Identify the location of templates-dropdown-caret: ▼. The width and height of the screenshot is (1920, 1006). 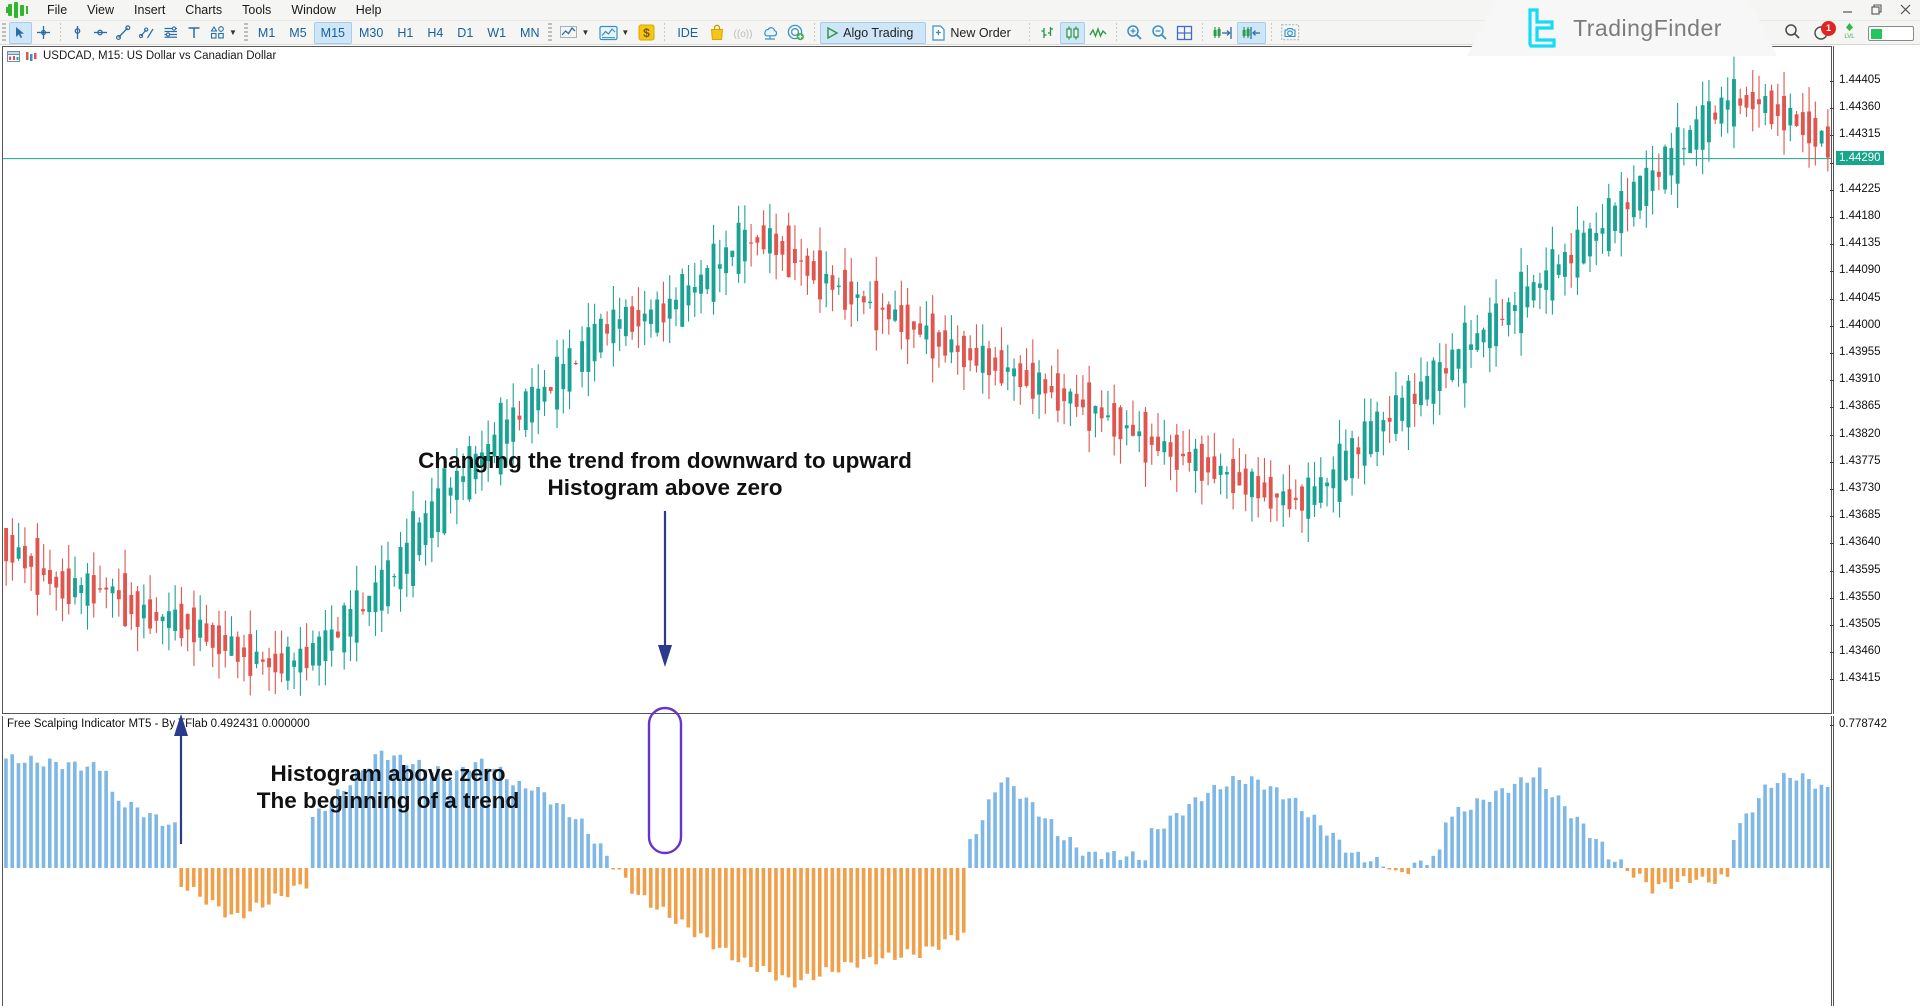
(625, 32).